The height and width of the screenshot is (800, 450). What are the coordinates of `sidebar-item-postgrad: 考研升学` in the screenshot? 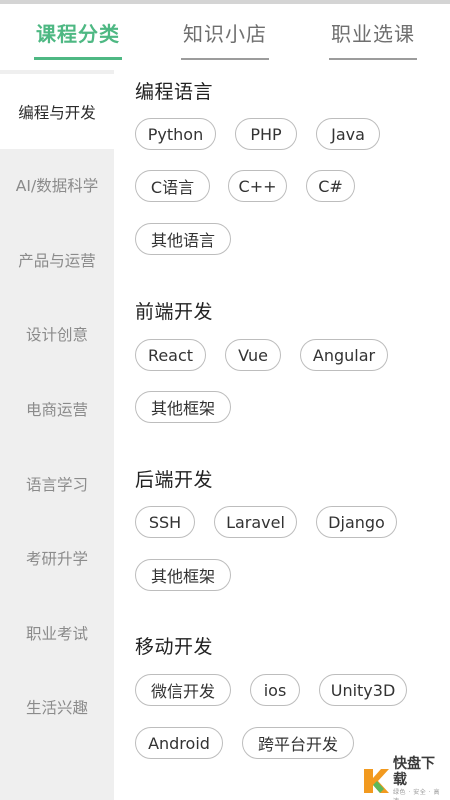 It's located at (57, 557).